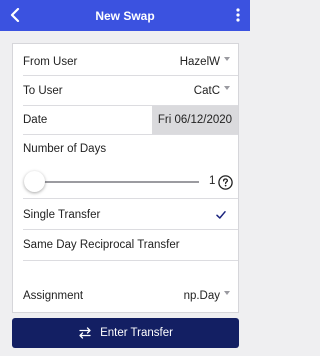  What do you see at coordinates (62, 215) in the screenshot?
I see `single-transfer-label: Single Transfer` at bounding box center [62, 215].